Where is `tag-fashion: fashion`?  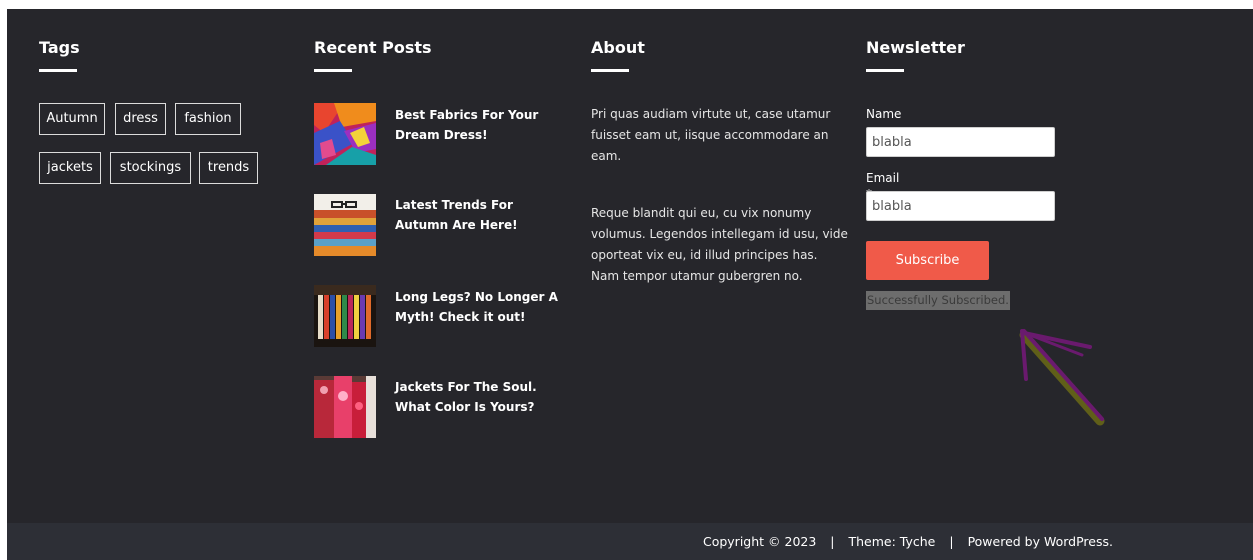 tag-fashion: fashion is located at coordinates (208, 119).